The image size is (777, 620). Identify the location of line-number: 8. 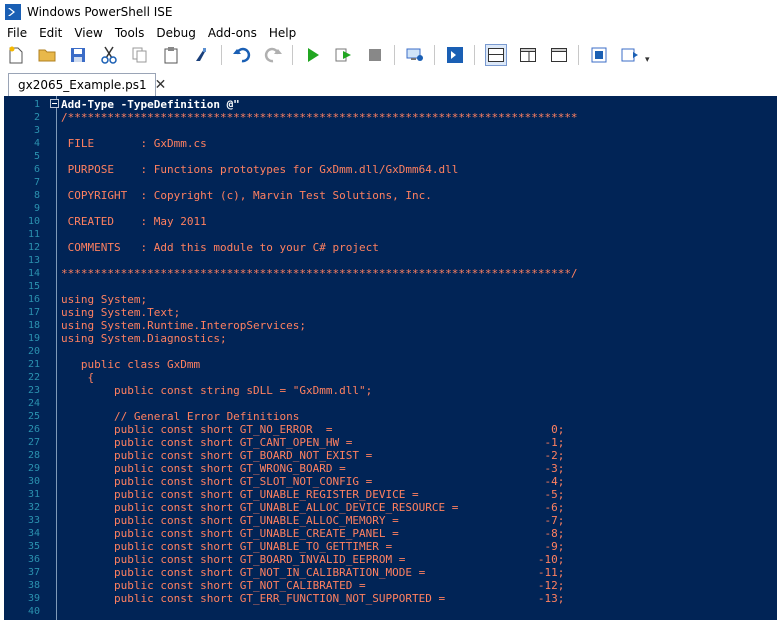
(36, 195).